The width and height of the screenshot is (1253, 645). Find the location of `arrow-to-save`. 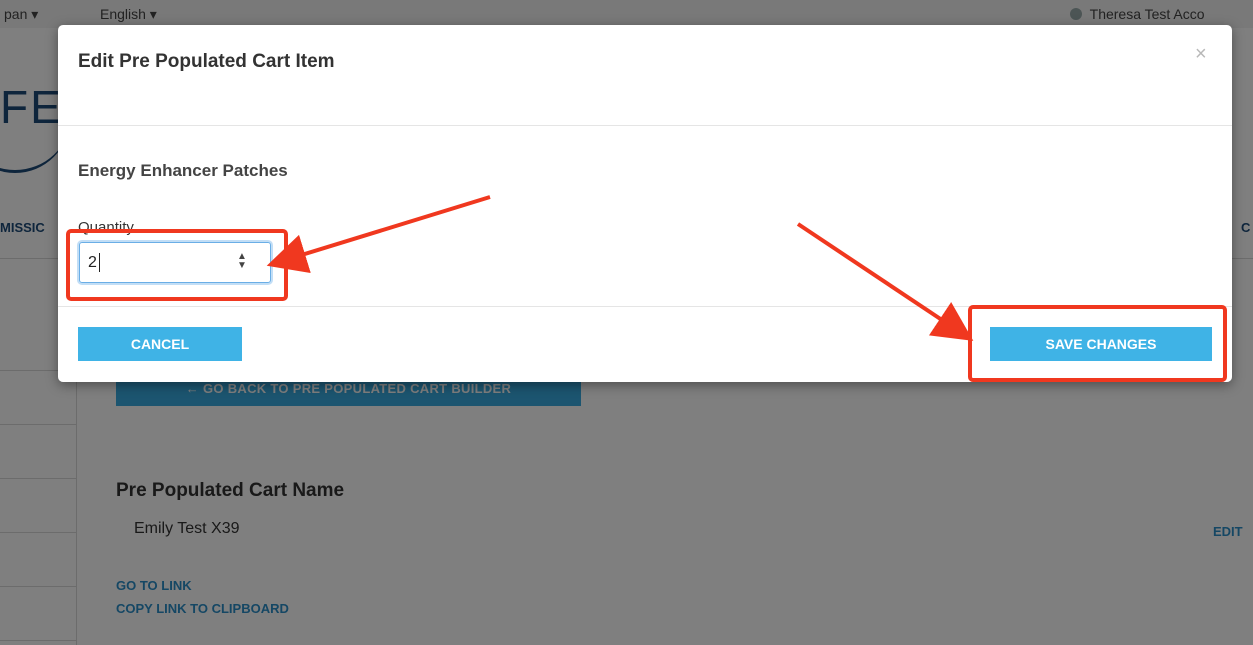

arrow-to-save is located at coordinates (885, 281).